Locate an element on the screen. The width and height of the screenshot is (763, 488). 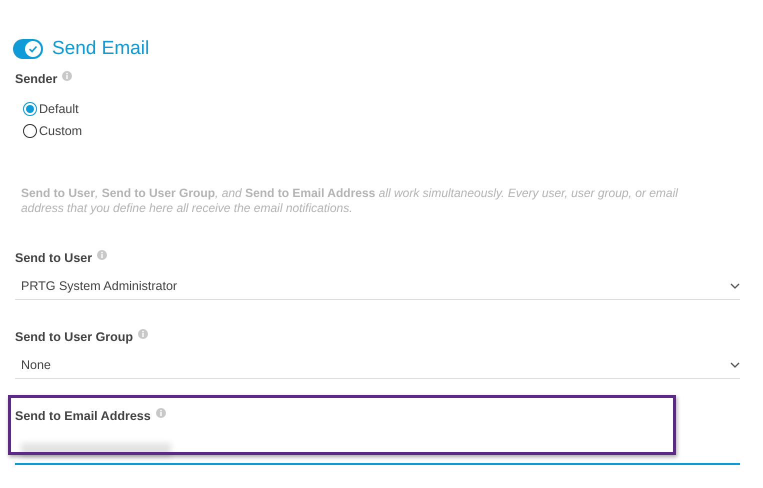
radio-option: Custom is located at coordinates (381, 131).